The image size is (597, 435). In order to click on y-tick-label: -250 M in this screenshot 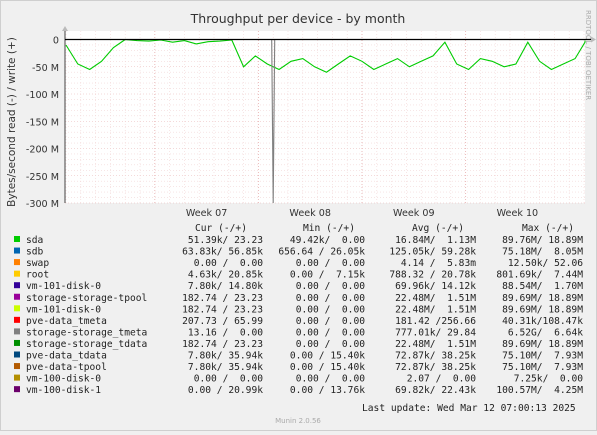, I will do `click(42, 177)`.